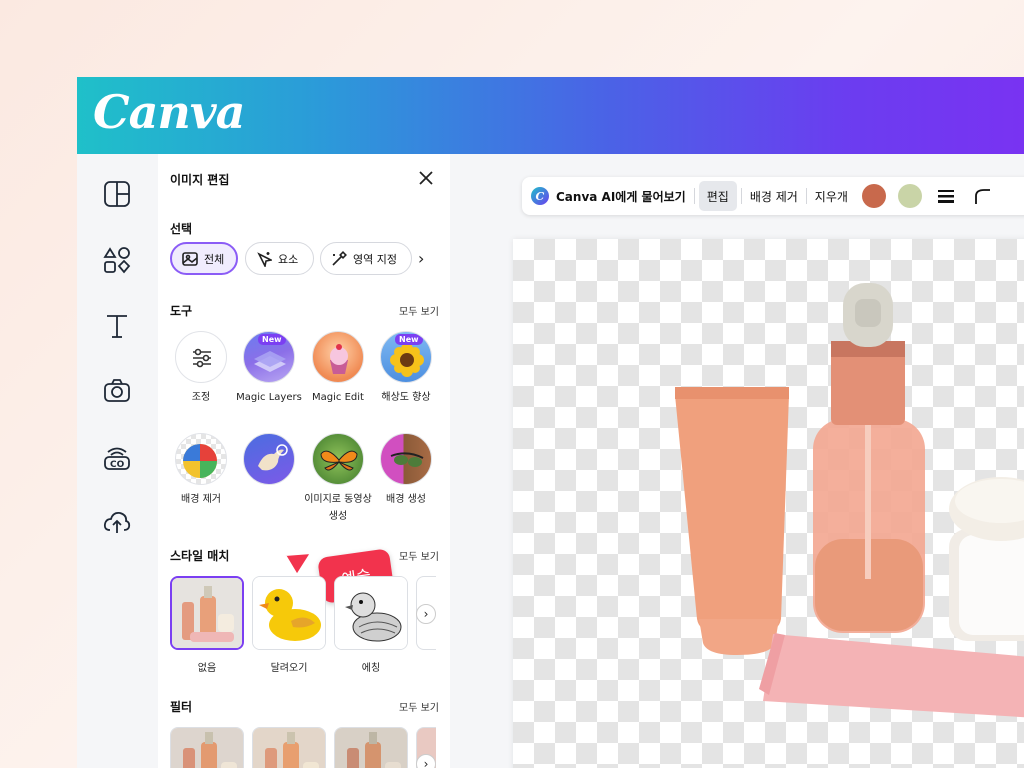 Image resolution: width=1024 pixels, height=768 pixels. I want to click on tool-remove-bg: 배경 제거, so click(201, 470).